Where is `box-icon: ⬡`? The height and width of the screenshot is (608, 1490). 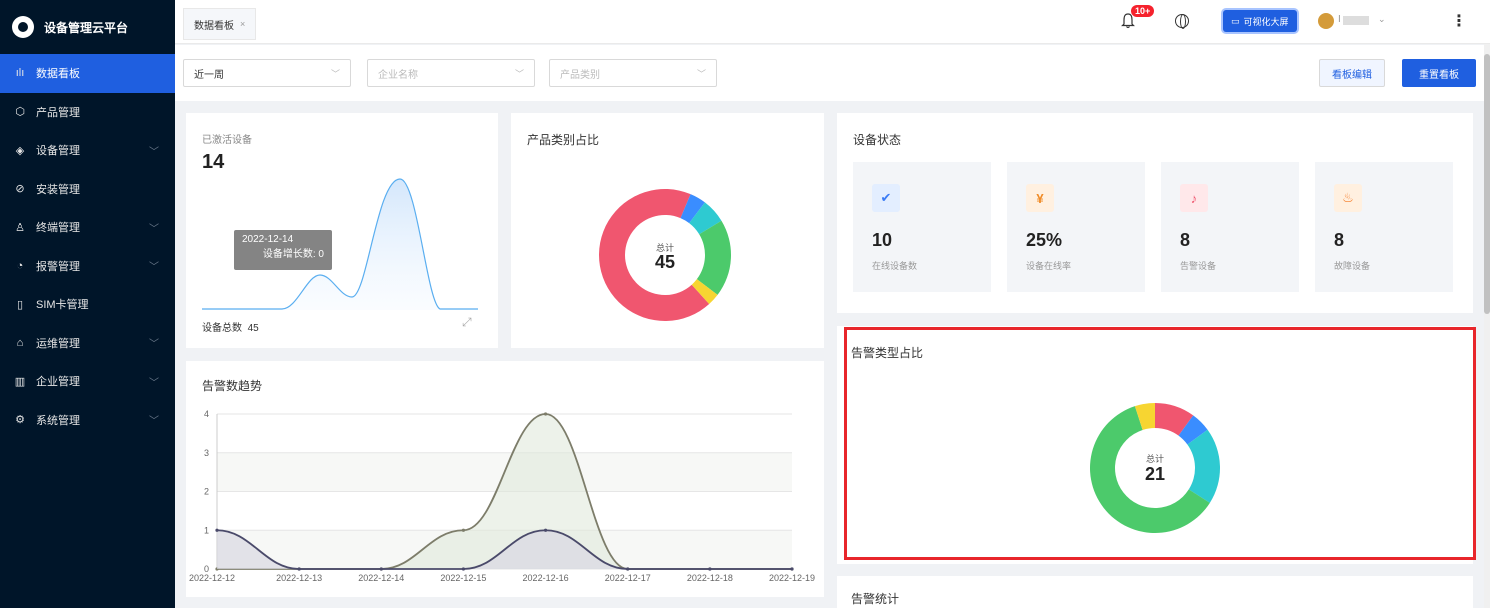
box-icon: ⬡ is located at coordinates (20, 112).